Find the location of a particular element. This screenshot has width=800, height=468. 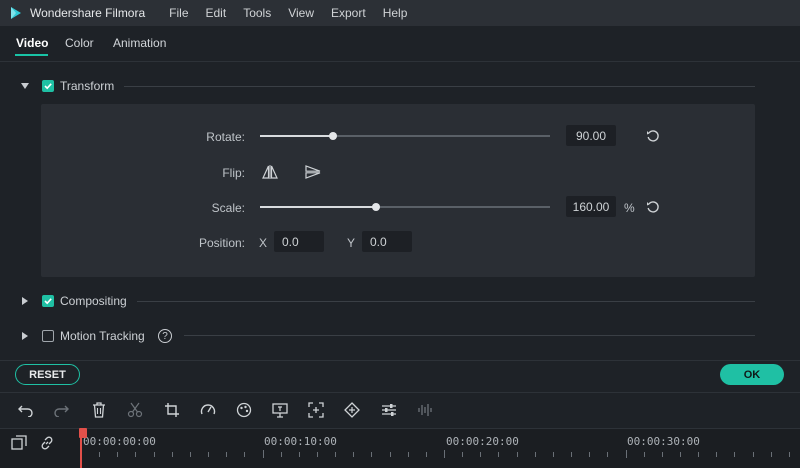

compositing-checkbox is located at coordinates (48, 301).